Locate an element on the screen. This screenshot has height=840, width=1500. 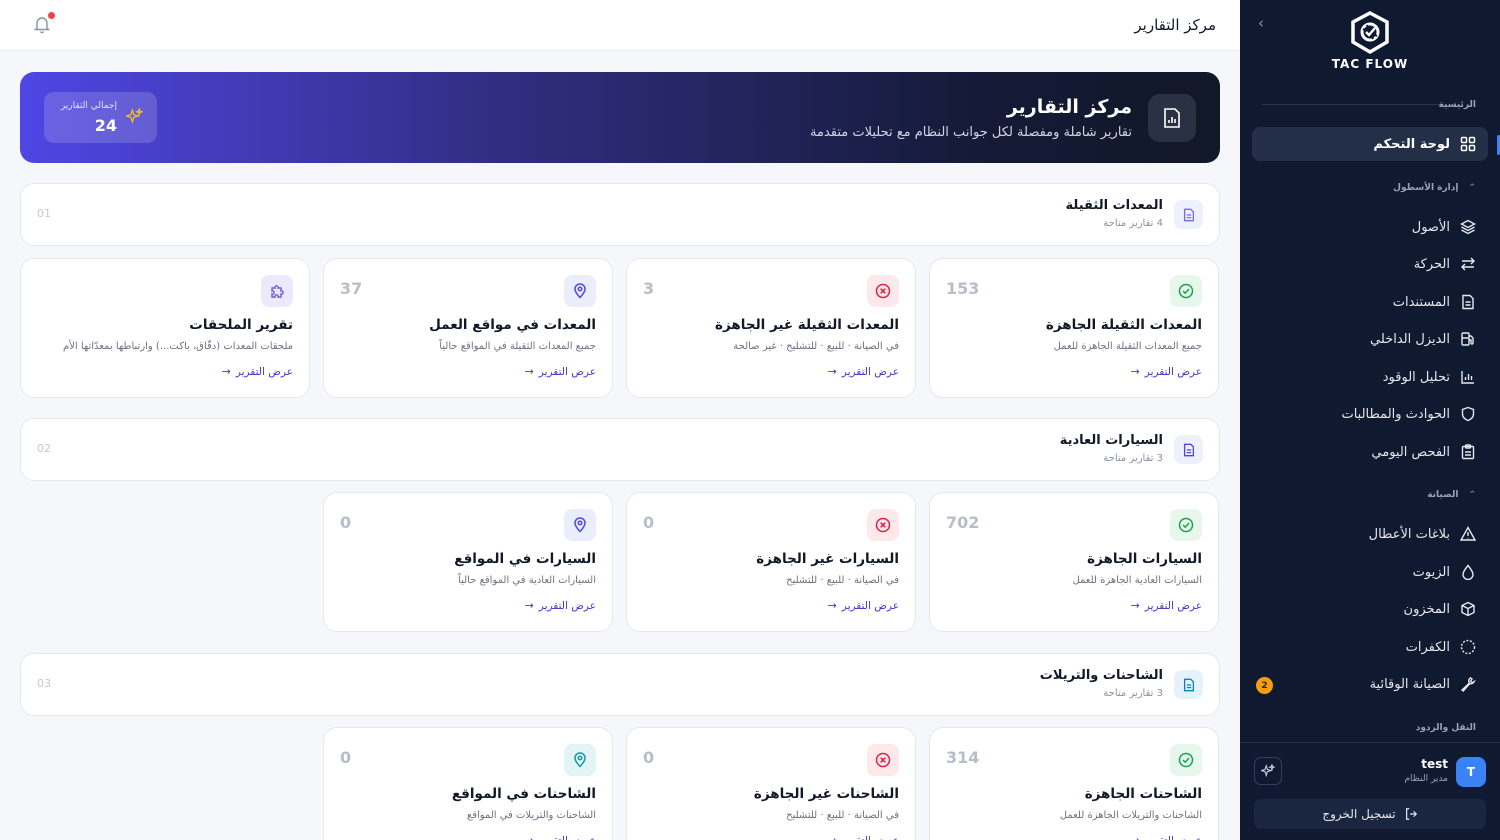
sidebar-item-label: الصيانة الوقائية is located at coordinates (1409, 684).